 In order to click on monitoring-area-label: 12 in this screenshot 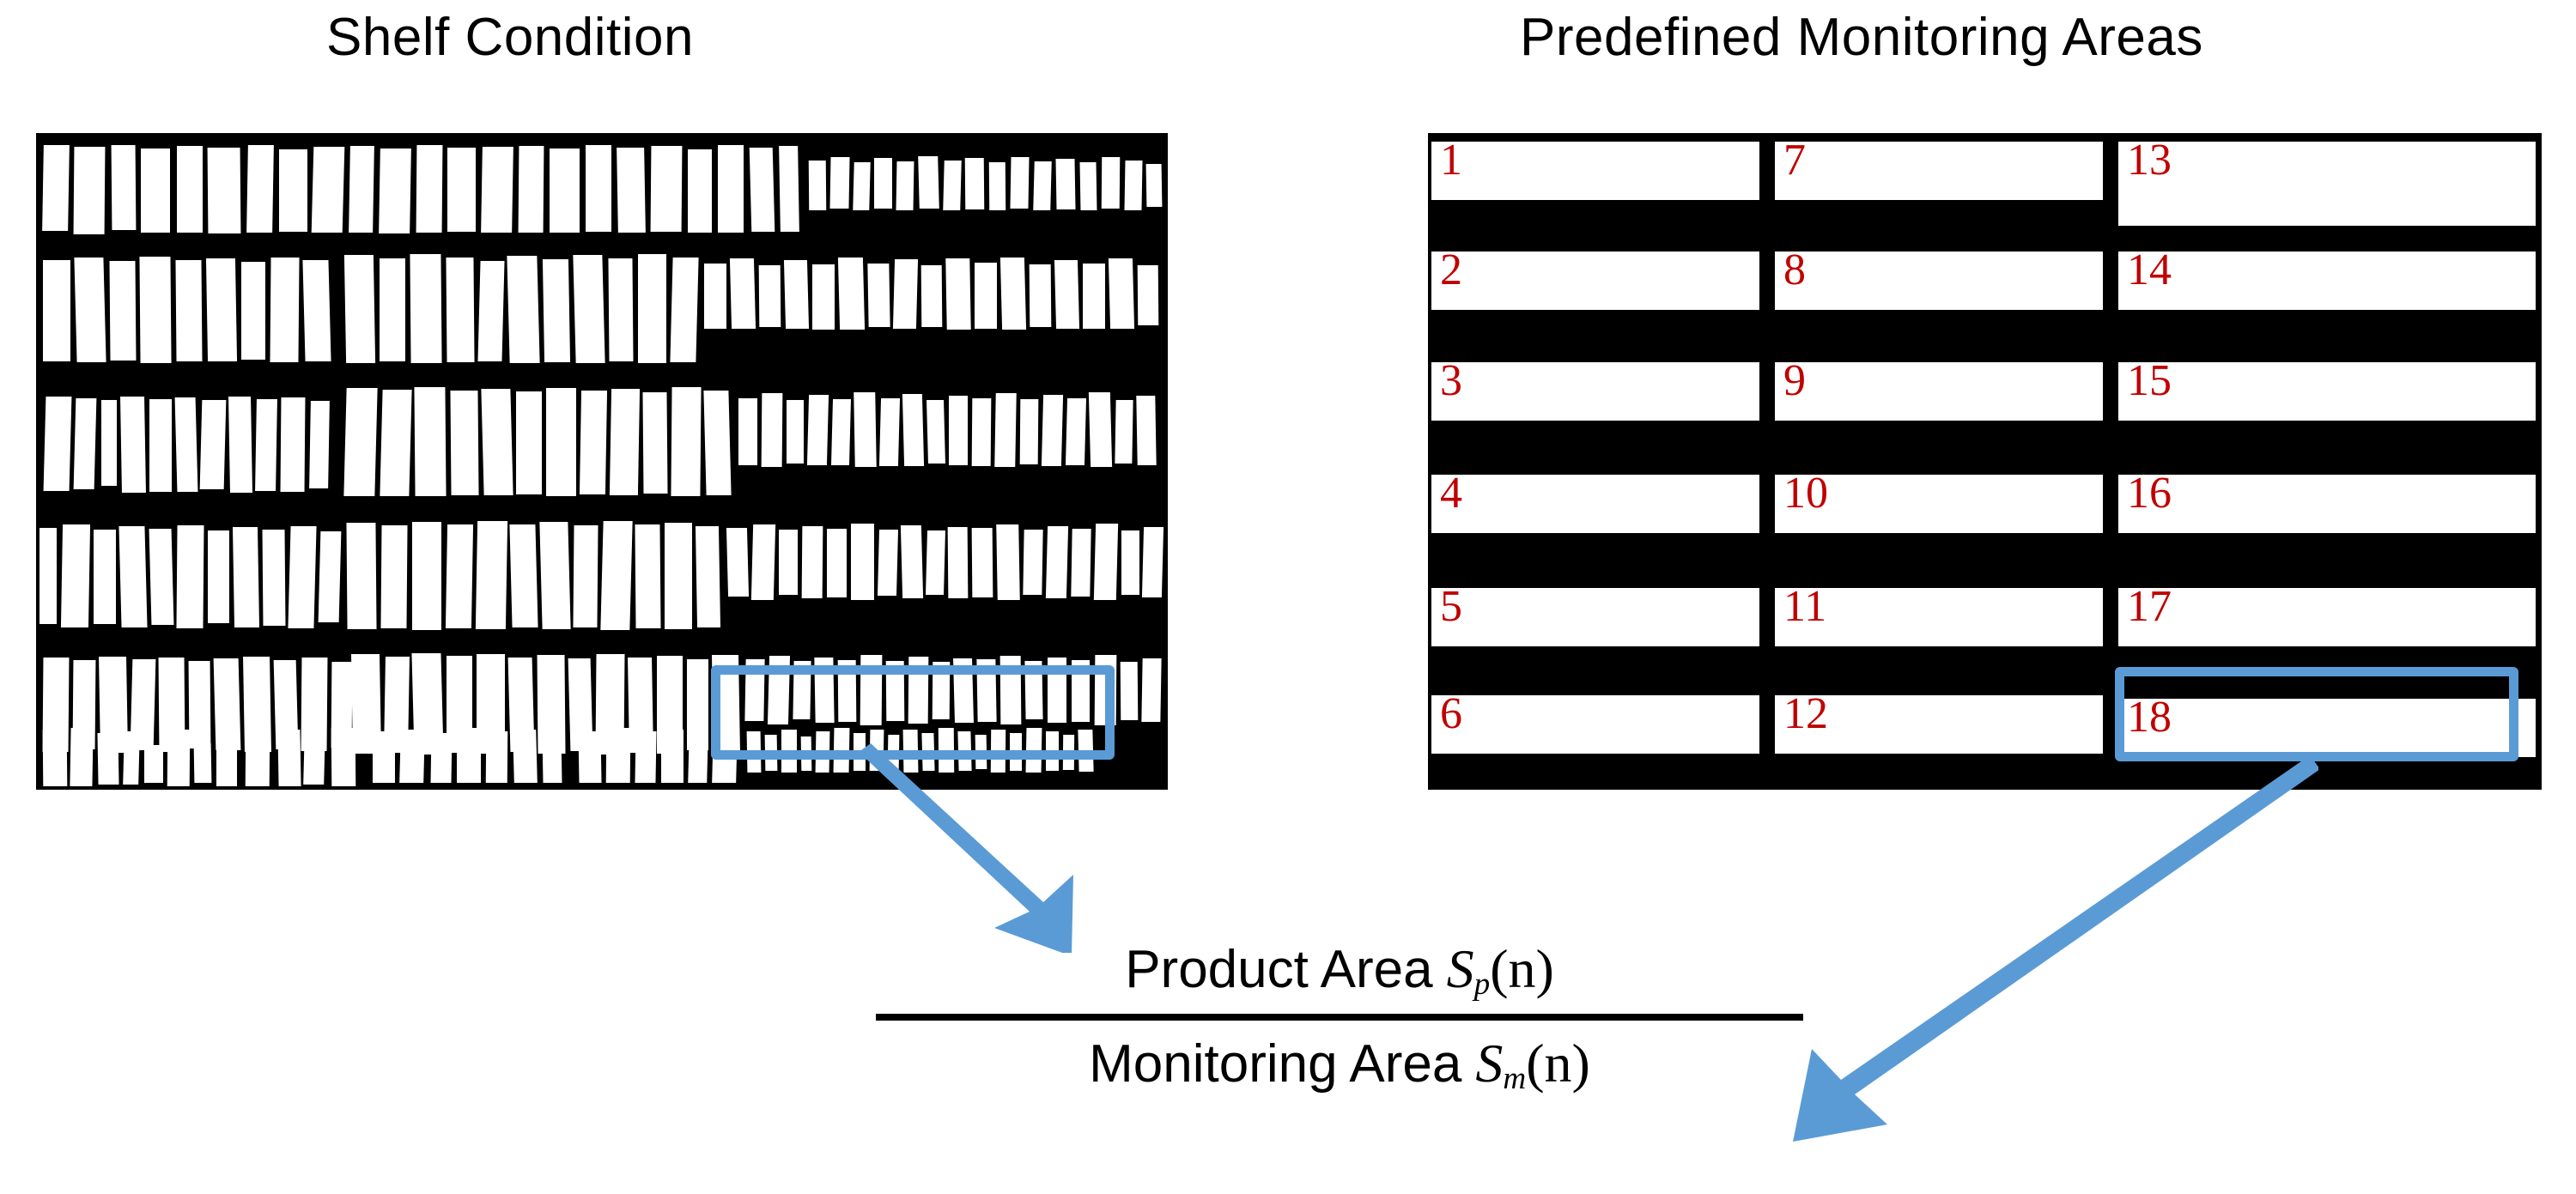, I will do `click(1806, 713)`.